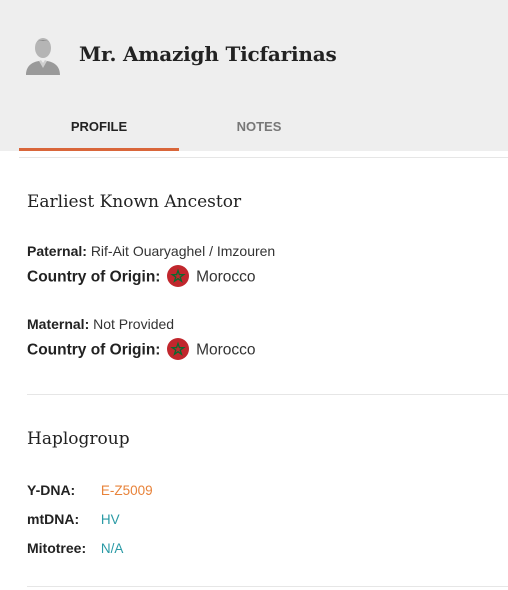  I want to click on ydna-row: Y-DNA: E-Z5009, so click(90, 490).